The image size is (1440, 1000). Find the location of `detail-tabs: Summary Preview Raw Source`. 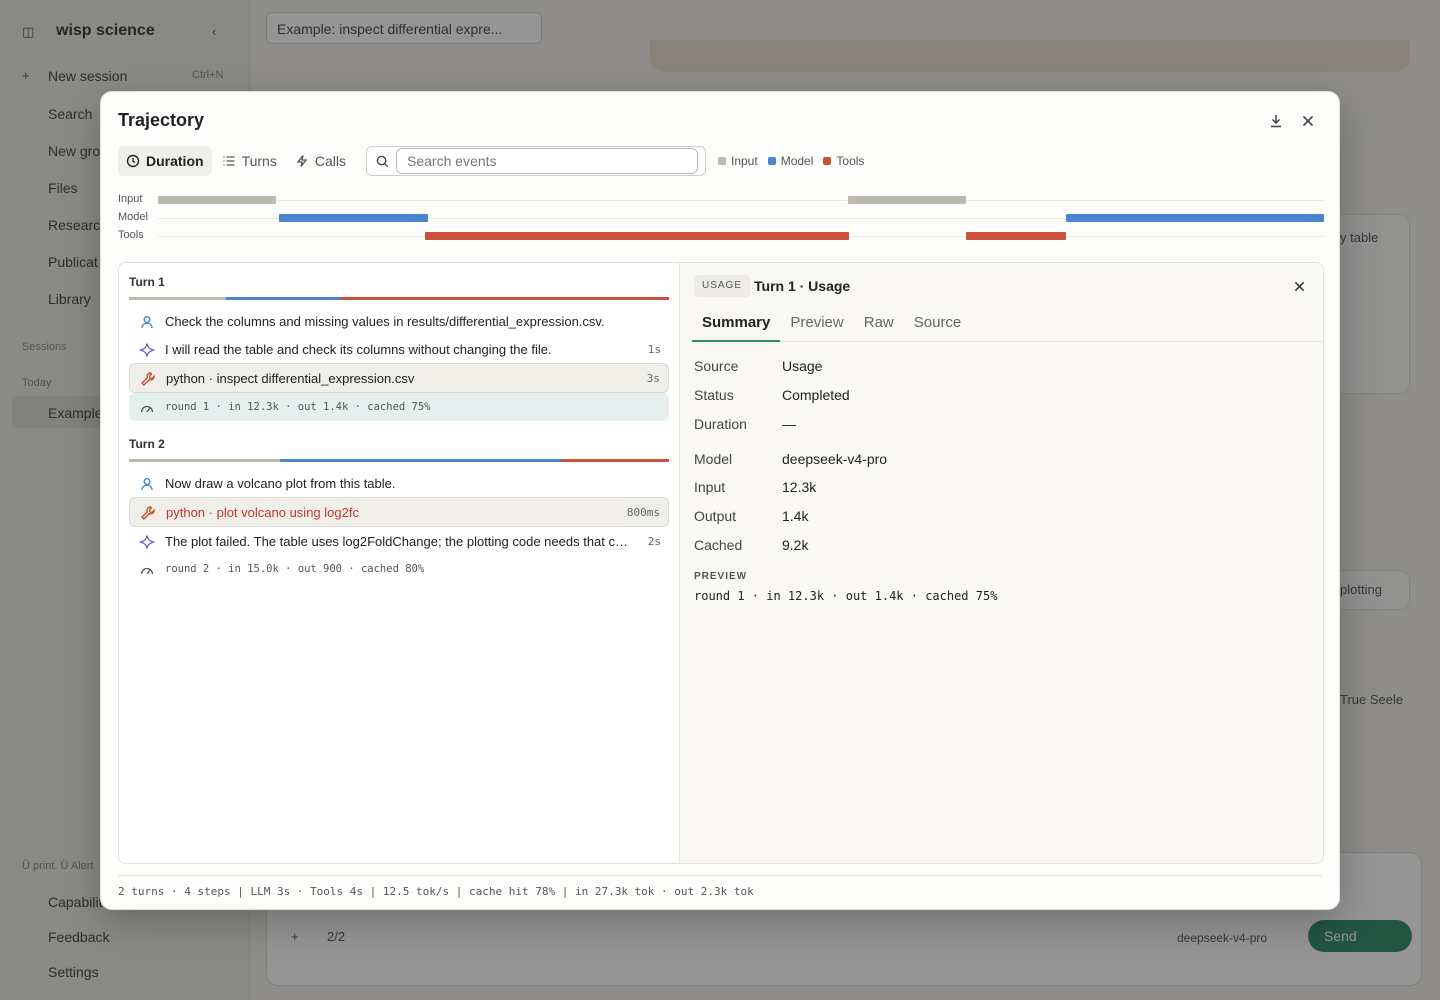

detail-tabs: Summary Preview Raw Source is located at coordinates (1007, 324).